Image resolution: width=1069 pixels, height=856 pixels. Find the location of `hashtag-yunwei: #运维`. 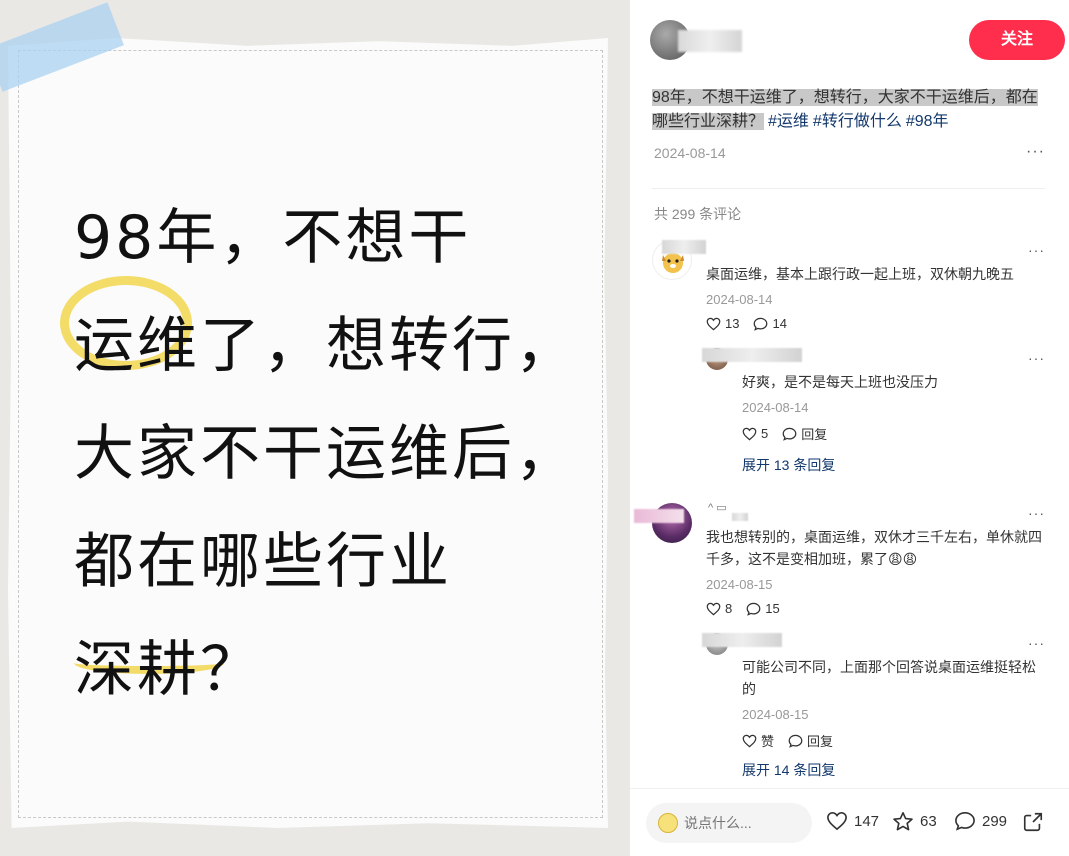

hashtag-yunwei: #运维 is located at coordinates (788, 121).